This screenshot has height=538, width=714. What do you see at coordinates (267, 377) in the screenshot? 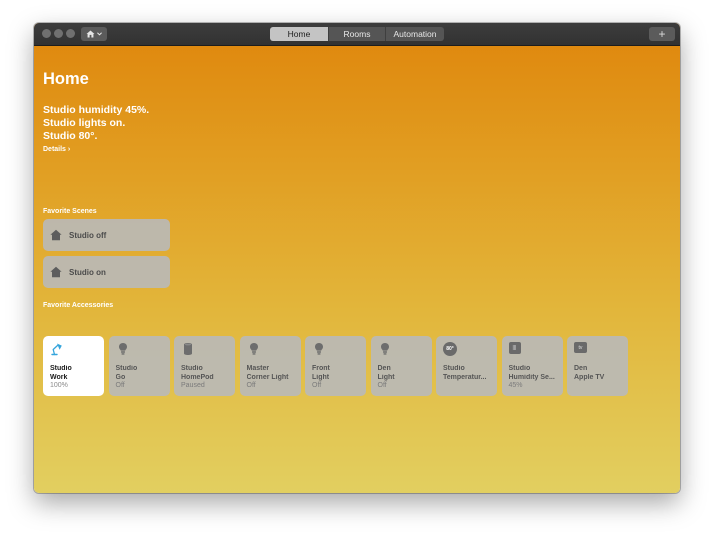
I see `accessory-name: Corner Light` at bounding box center [267, 377].